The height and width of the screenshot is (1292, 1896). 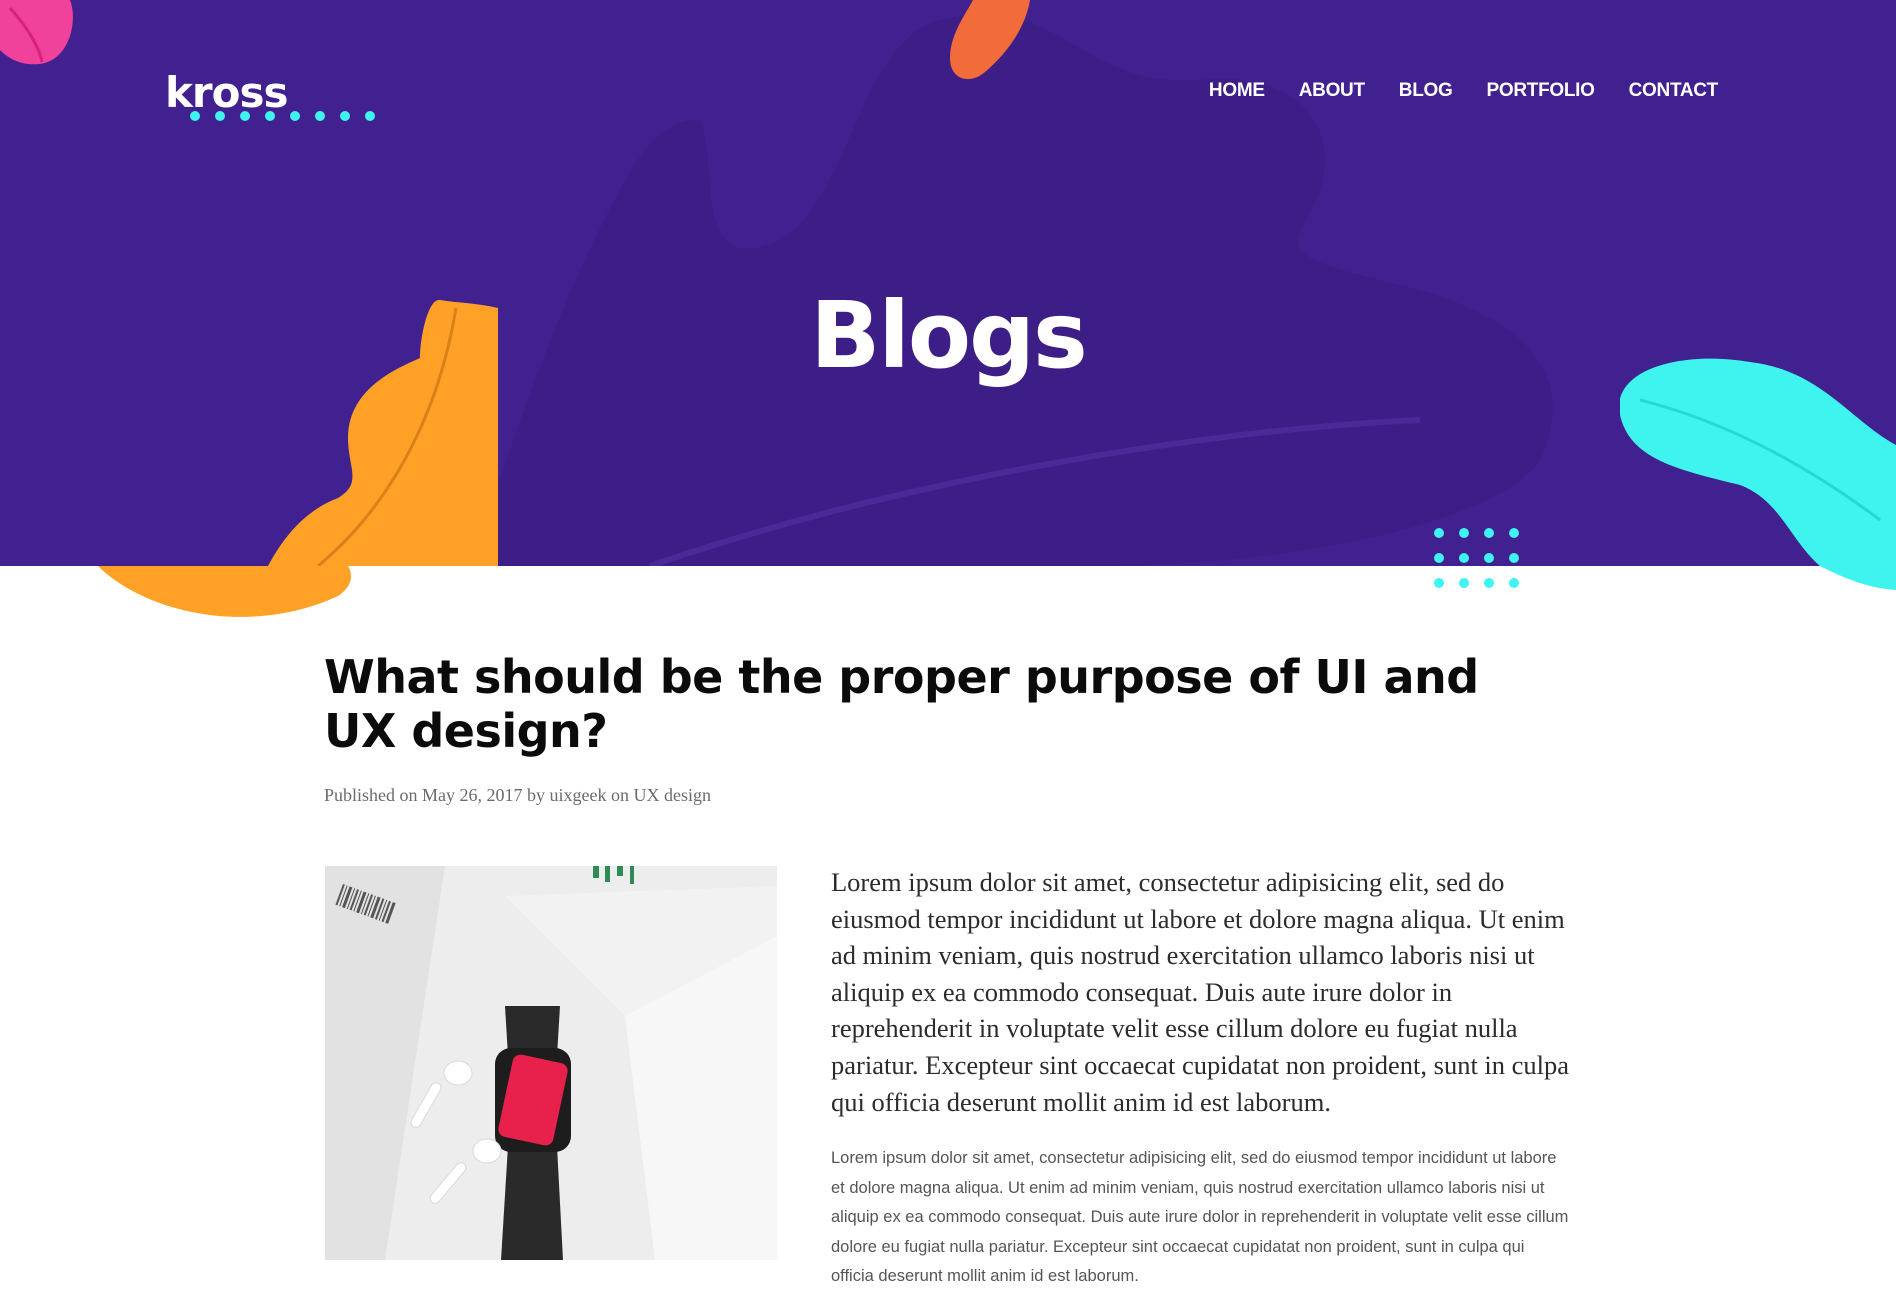 I want to click on nav-item-about: ABOUT, so click(x=1332, y=91).